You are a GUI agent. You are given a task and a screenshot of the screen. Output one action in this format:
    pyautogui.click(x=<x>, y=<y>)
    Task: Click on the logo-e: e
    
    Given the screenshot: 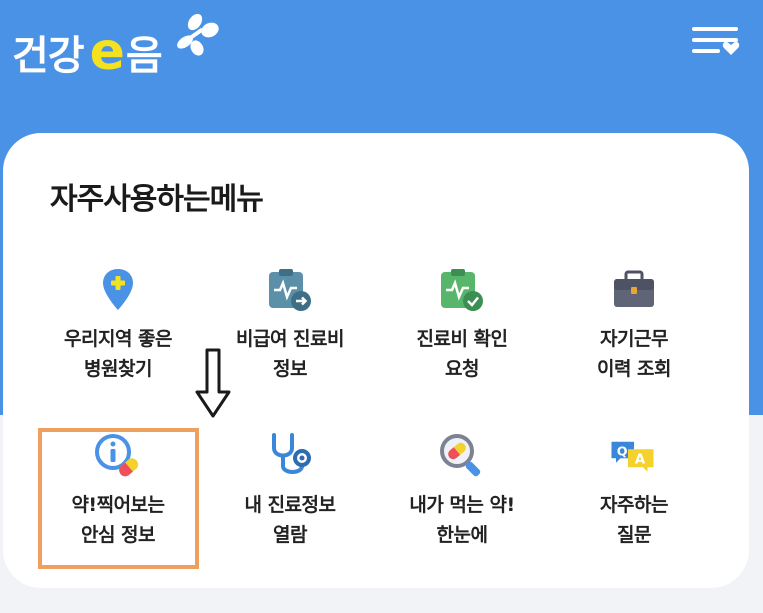 What is the action you would take?
    pyautogui.click(x=107, y=52)
    